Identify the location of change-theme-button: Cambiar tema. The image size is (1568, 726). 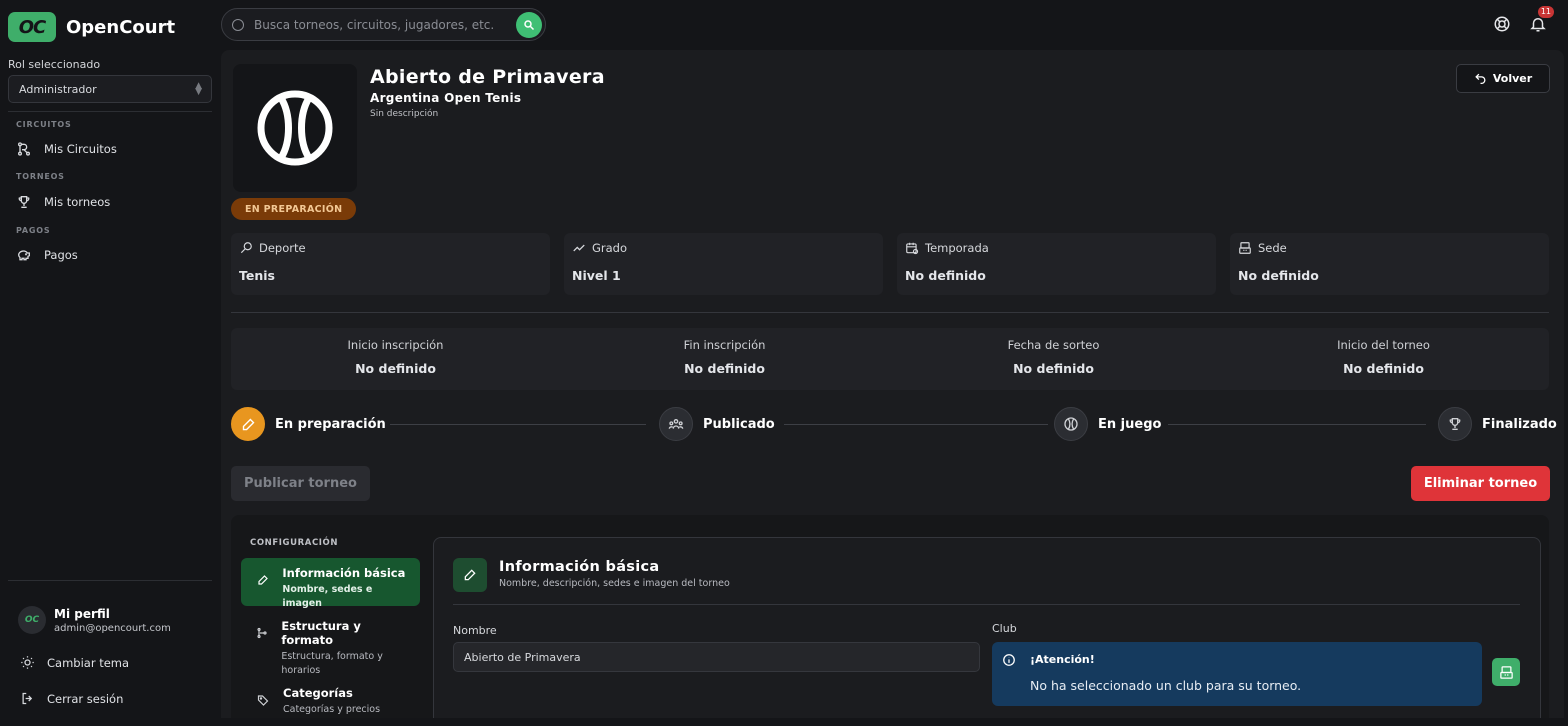
(74, 662).